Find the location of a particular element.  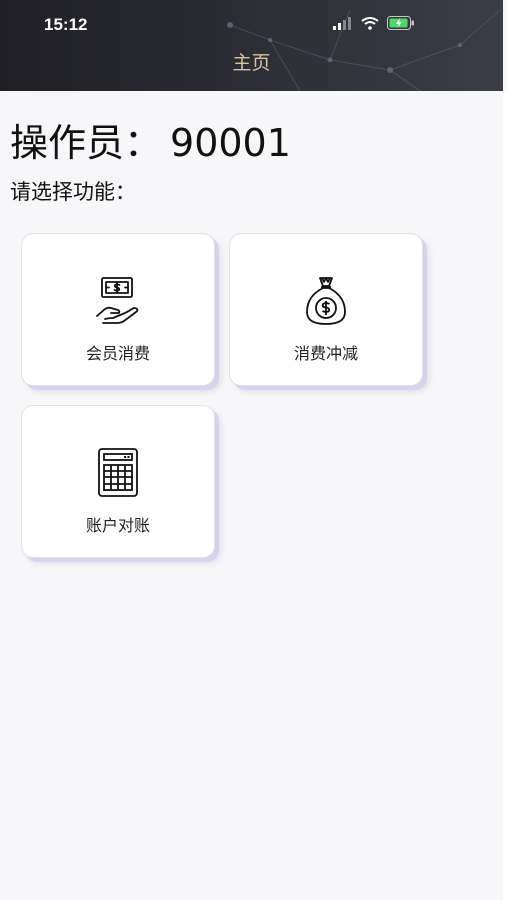

operator-id: 90001 is located at coordinates (230, 143).